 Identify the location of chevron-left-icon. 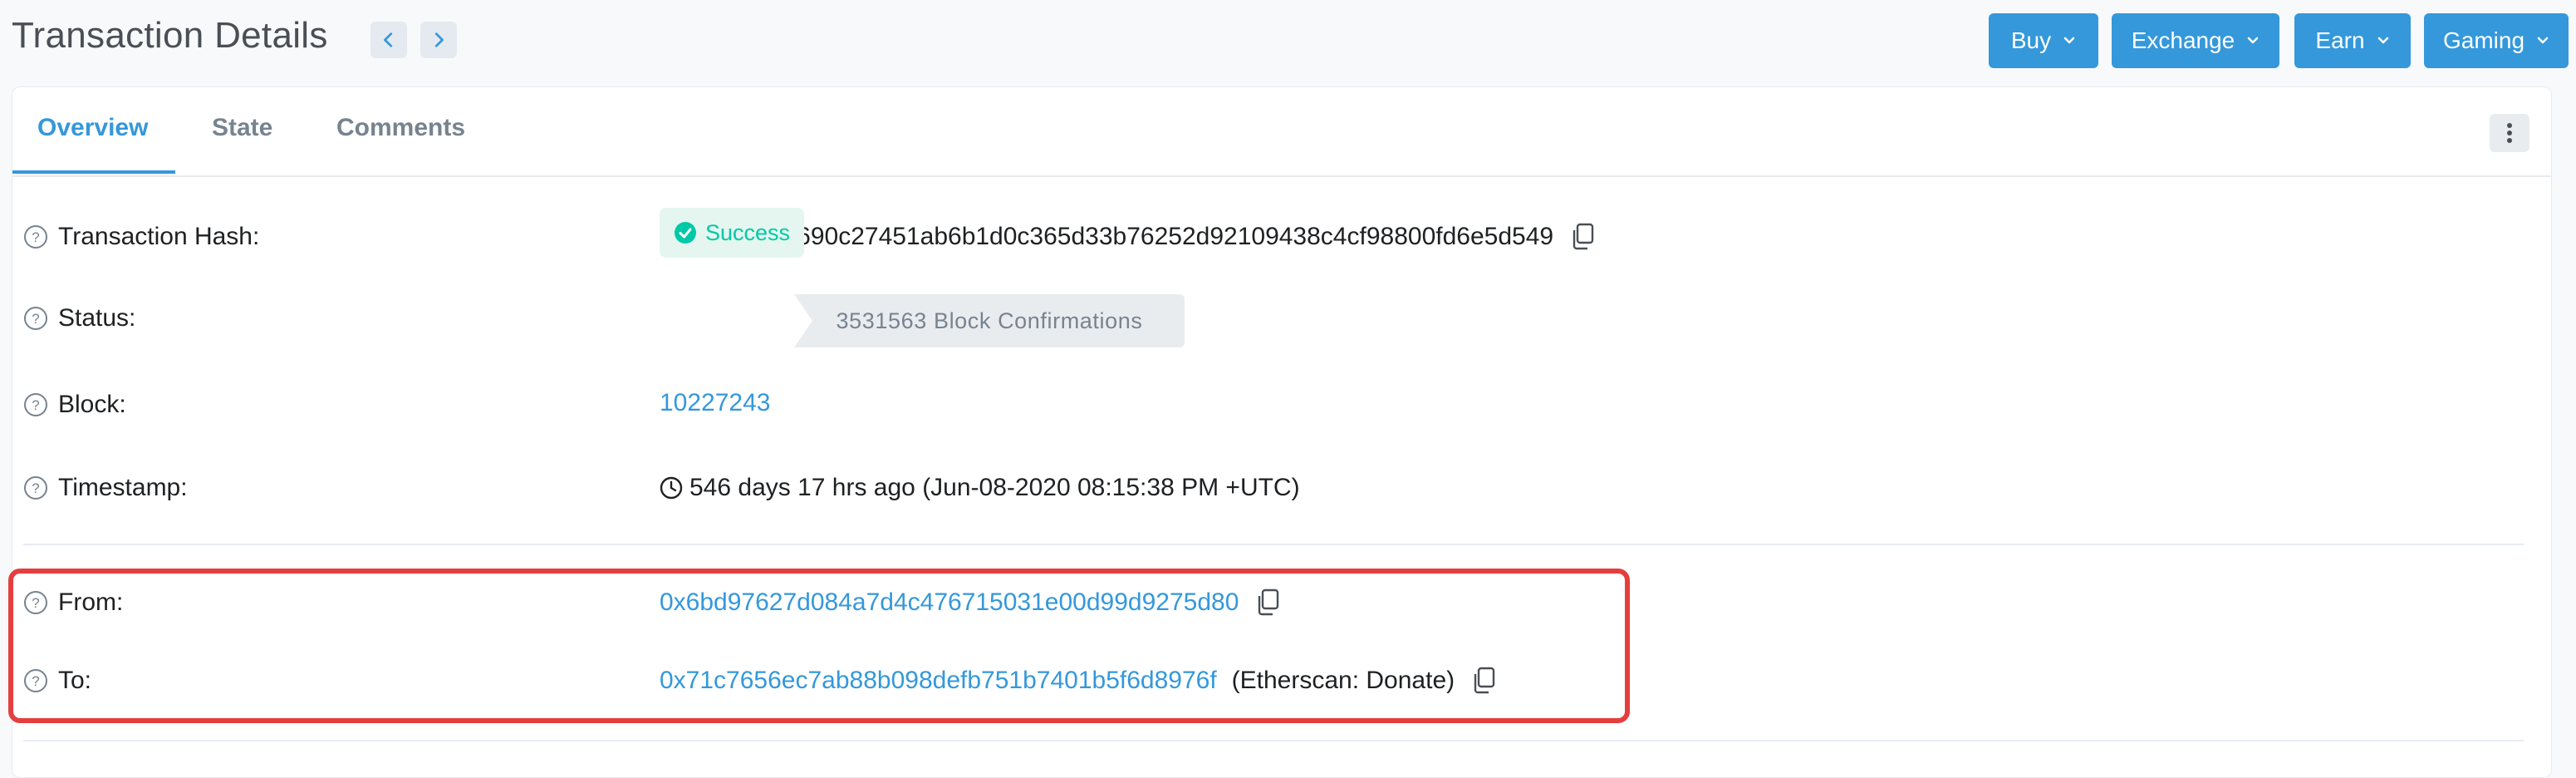
(388, 39).